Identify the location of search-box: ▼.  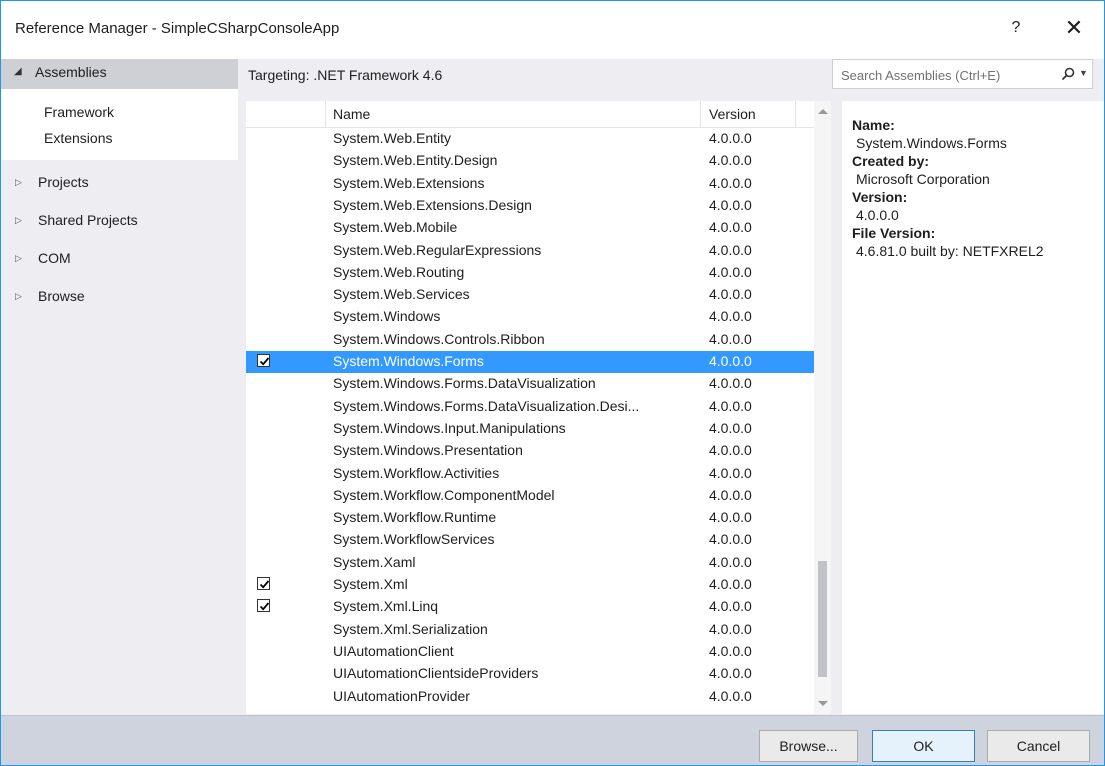
(962, 74).